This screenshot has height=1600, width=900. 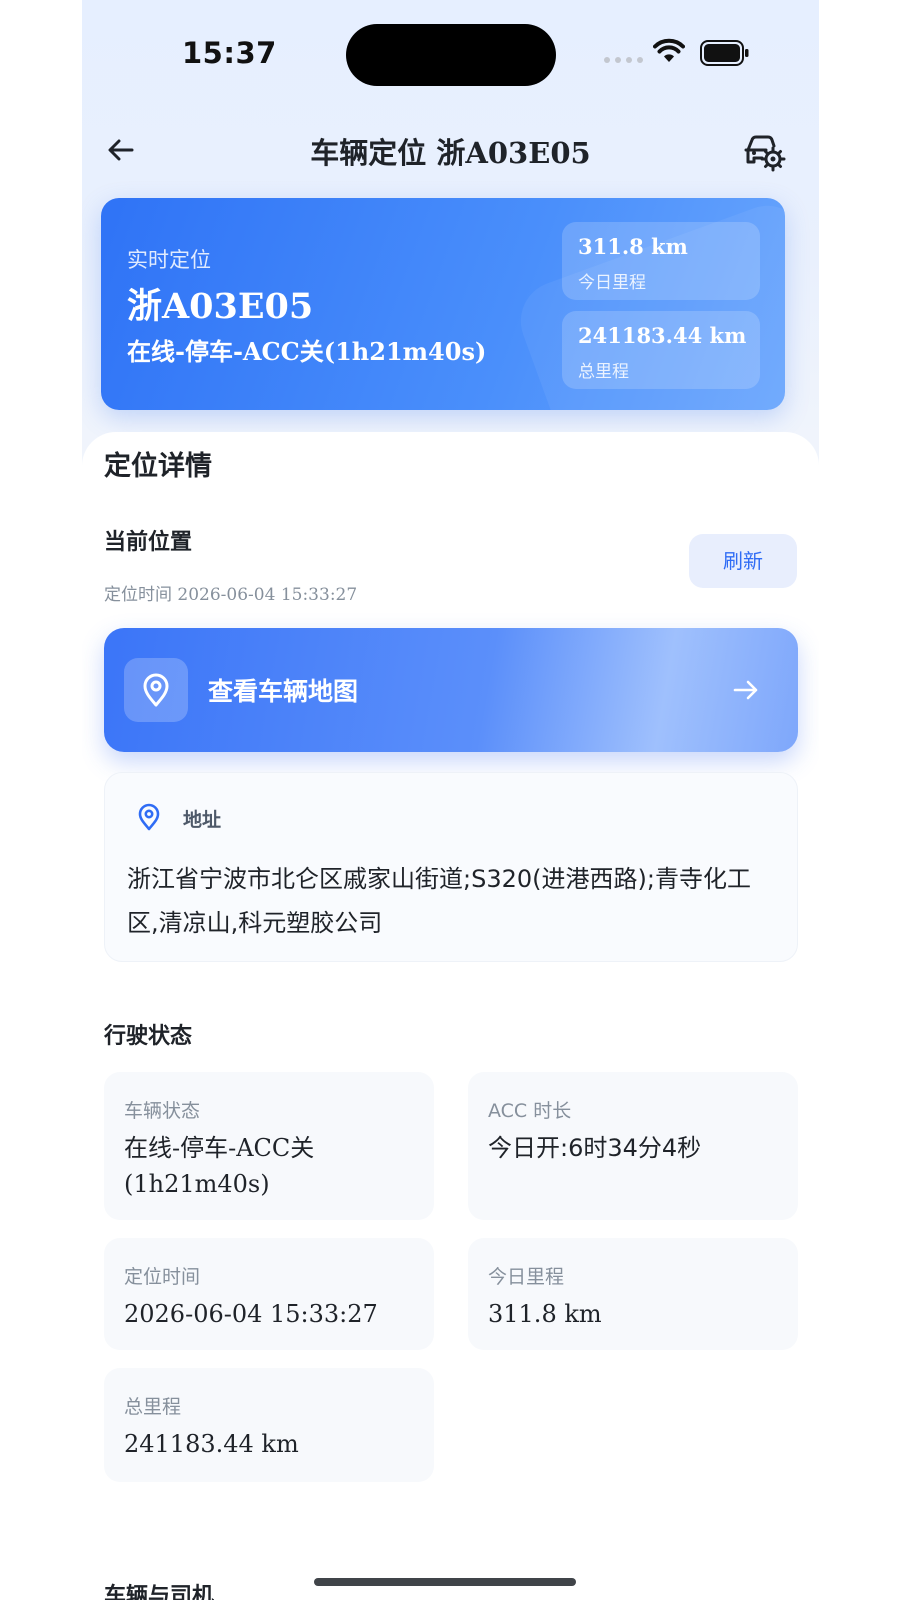 I want to click on refresh-button: 刷新, so click(x=743, y=561).